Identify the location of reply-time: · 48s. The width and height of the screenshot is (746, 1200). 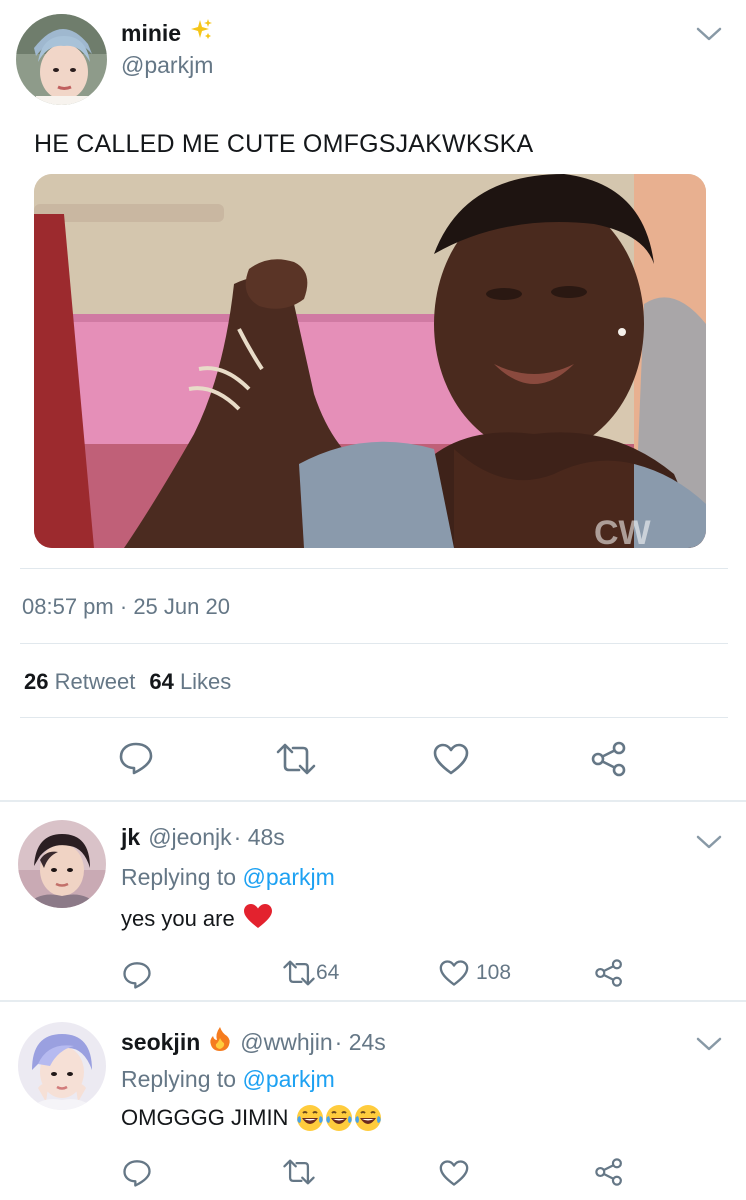
(259, 837).